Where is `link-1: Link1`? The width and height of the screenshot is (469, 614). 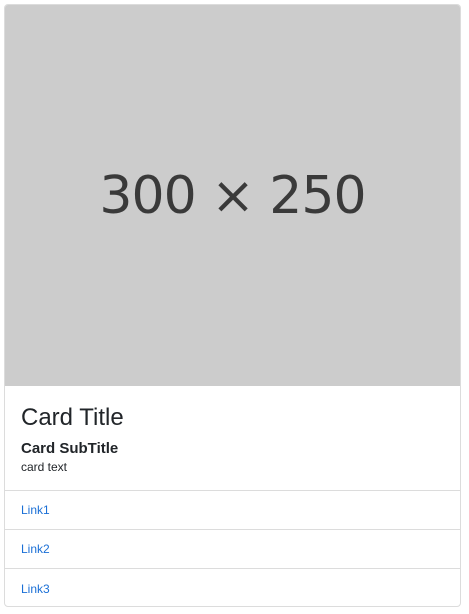 link-1: Link1 is located at coordinates (35, 510).